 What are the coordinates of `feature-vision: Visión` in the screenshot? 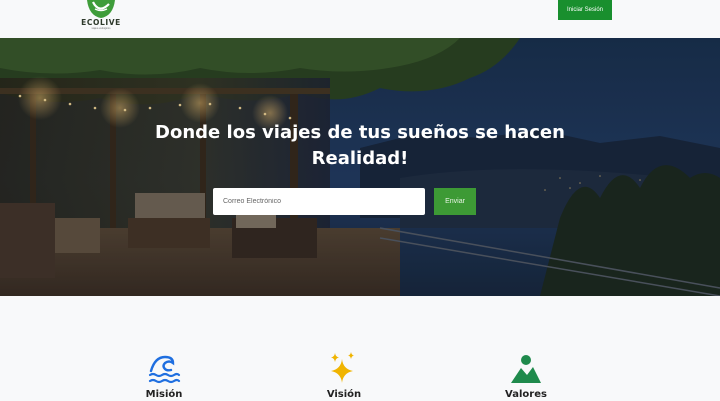 It's located at (344, 376).